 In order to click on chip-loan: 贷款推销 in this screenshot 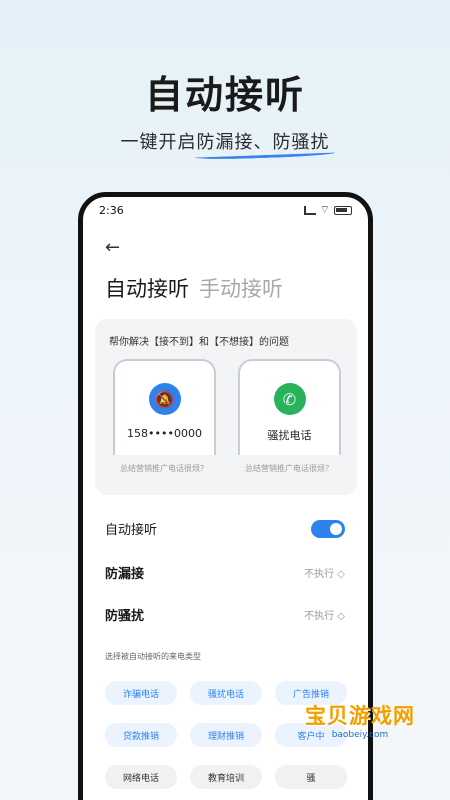, I will do `click(141, 735)`.